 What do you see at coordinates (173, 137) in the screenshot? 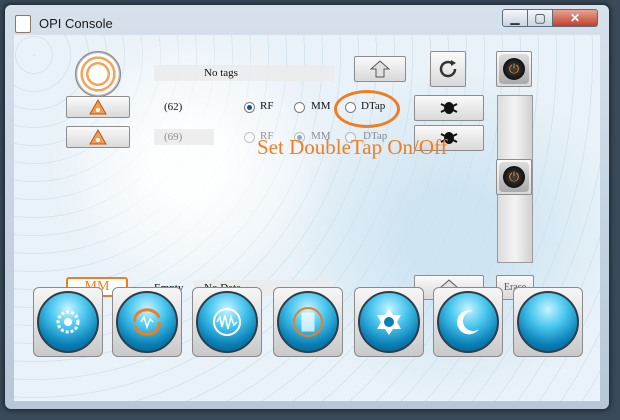
I see `row2-count: (69)` at bounding box center [173, 137].